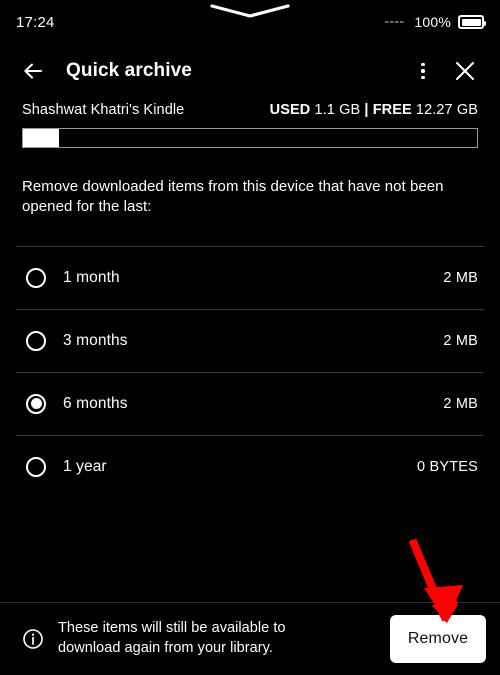 Image resolution: width=500 pixels, height=675 pixels. I want to click on close-x-icon, so click(465, 71).